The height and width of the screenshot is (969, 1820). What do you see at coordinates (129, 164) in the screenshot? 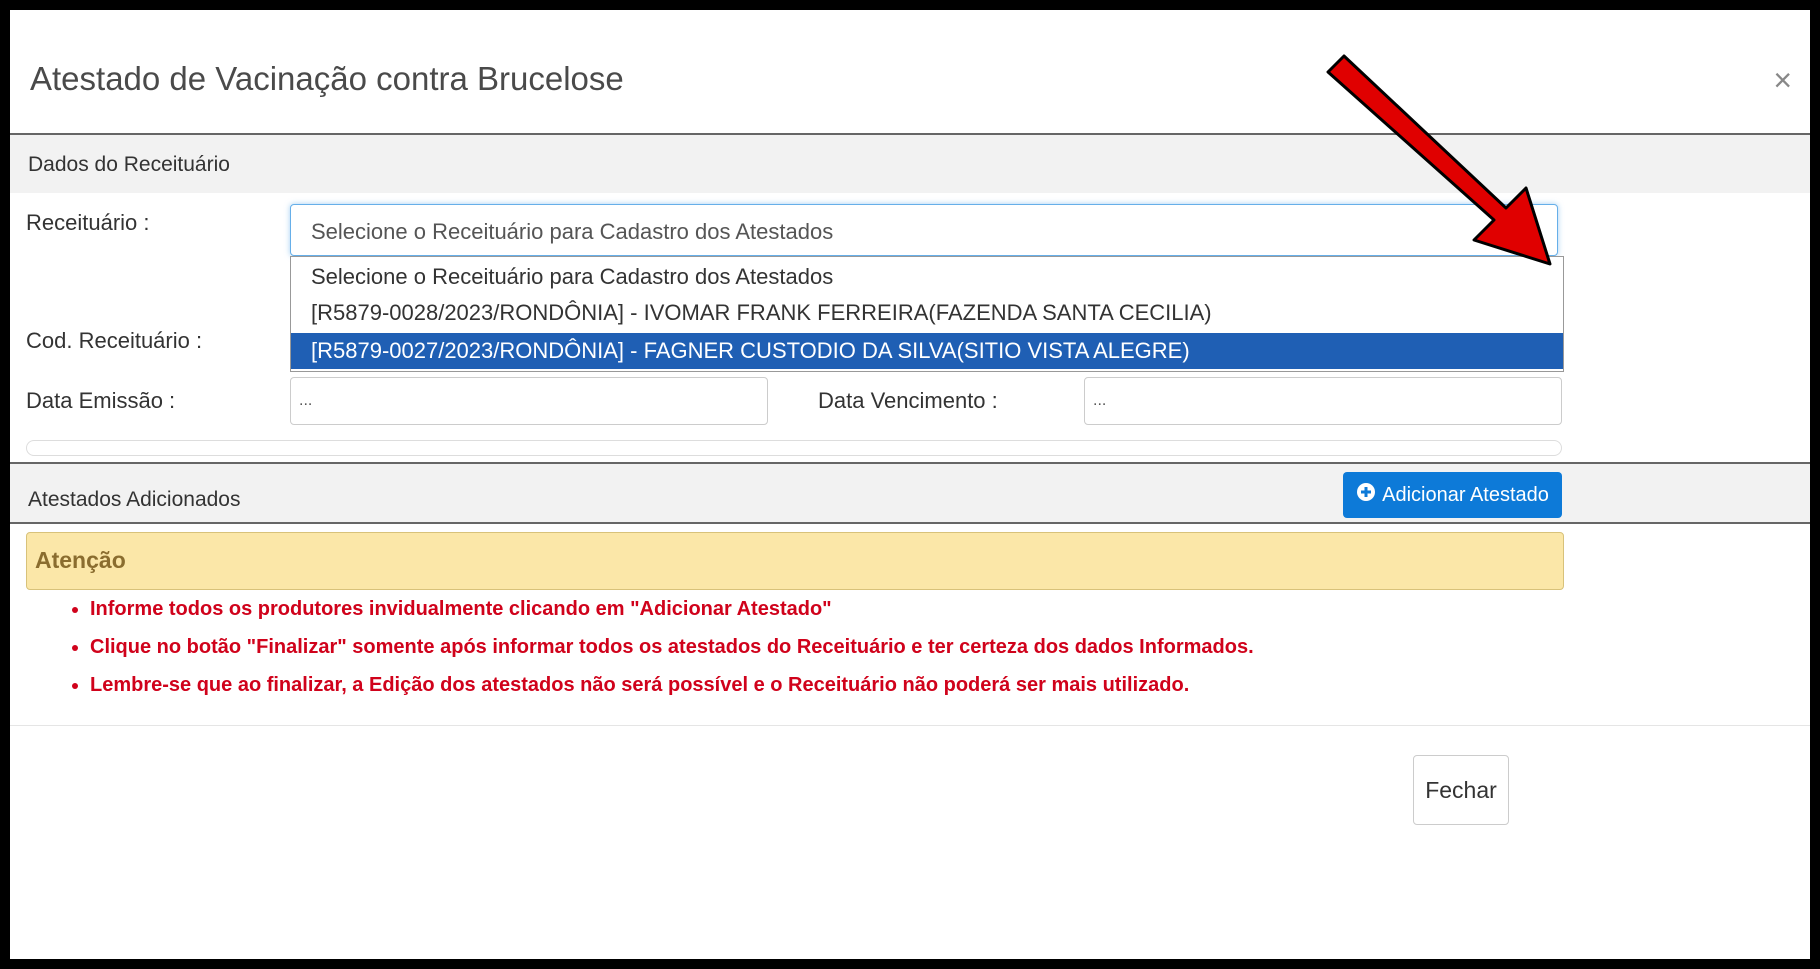
I see `section-title: Dados do Receituário` at bounding box center [129, 164].